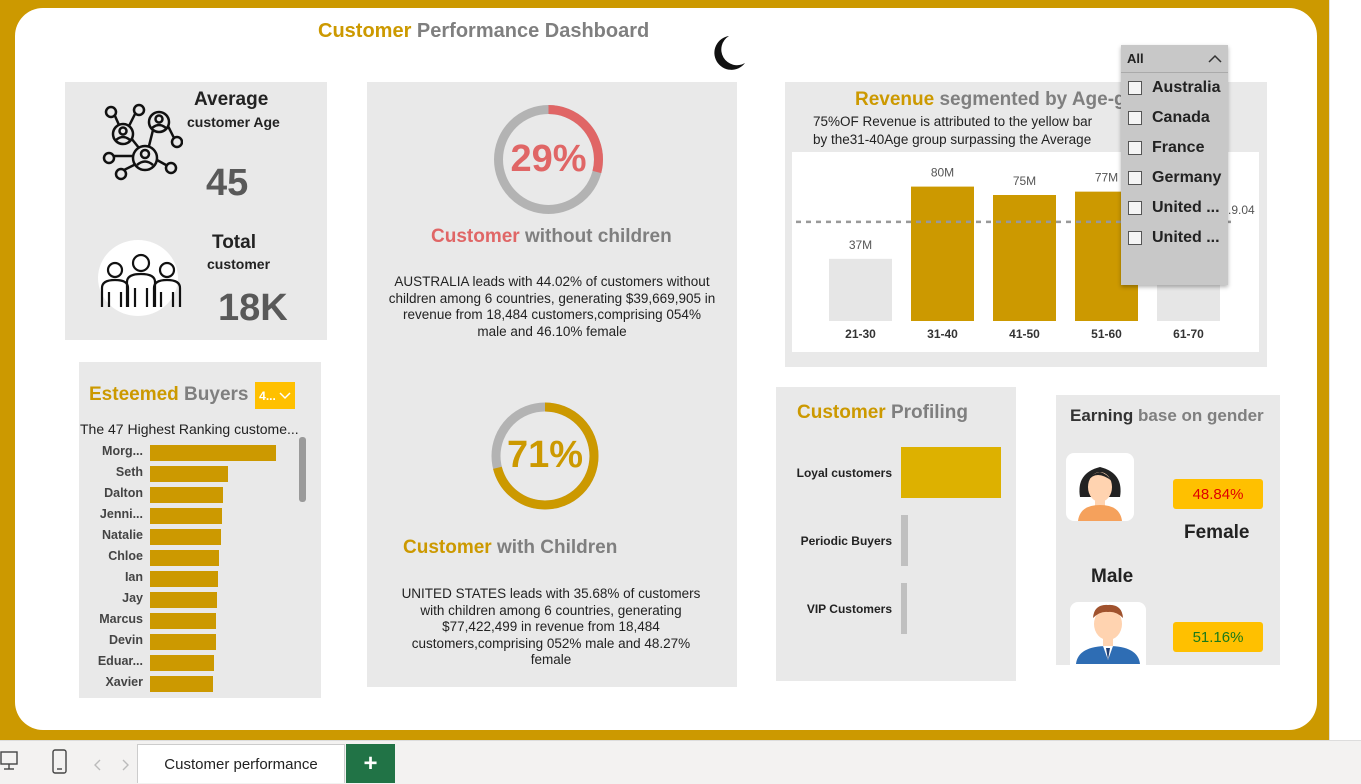  What do you see at coordinates (1106, 334) in the screenshot?
I see `revenue-axis-label: 51-60` at bounding box center [1106, 334].